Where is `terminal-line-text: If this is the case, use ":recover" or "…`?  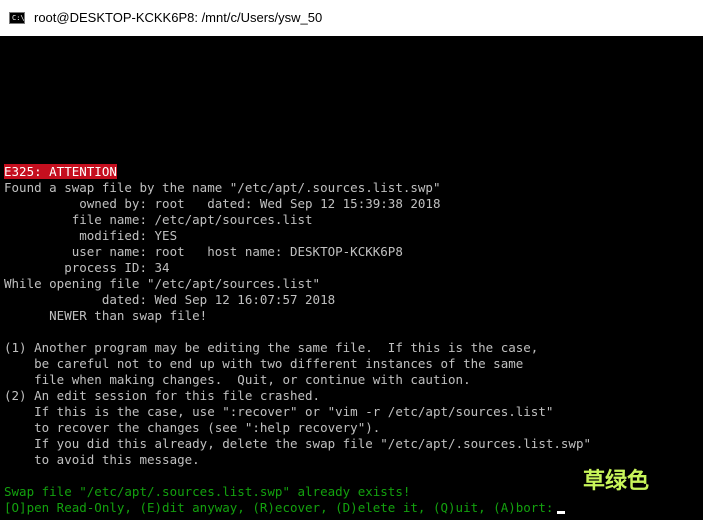
terminal-line-text: If this is the case, use ":recover" or "… is located at coordinates (279, 411).